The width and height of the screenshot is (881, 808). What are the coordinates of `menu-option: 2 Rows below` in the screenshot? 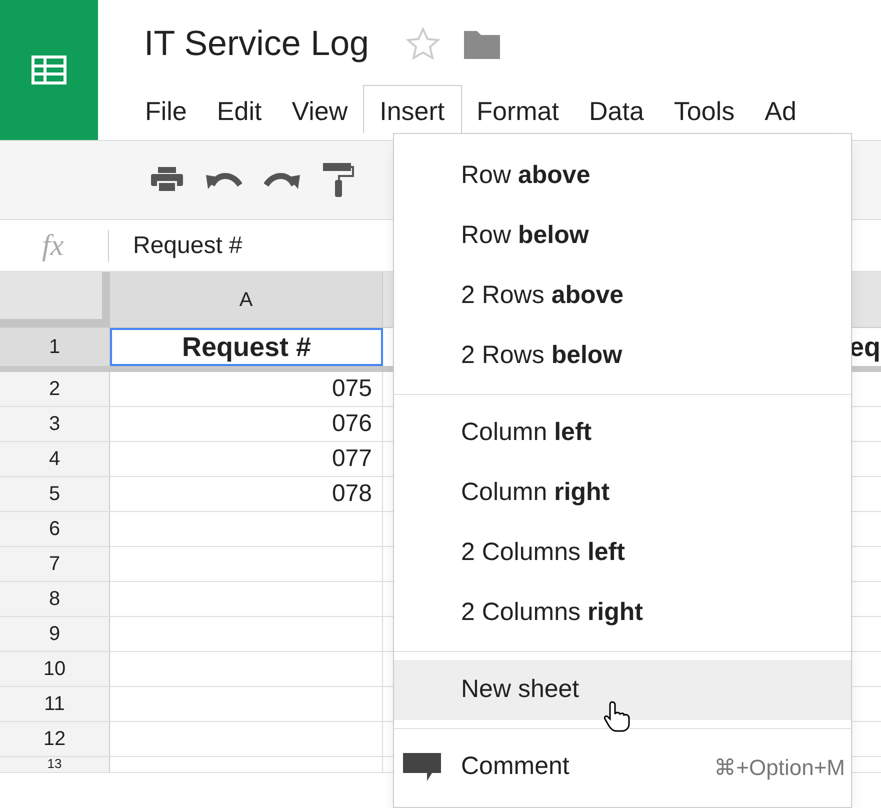 It's located at (622, 356).